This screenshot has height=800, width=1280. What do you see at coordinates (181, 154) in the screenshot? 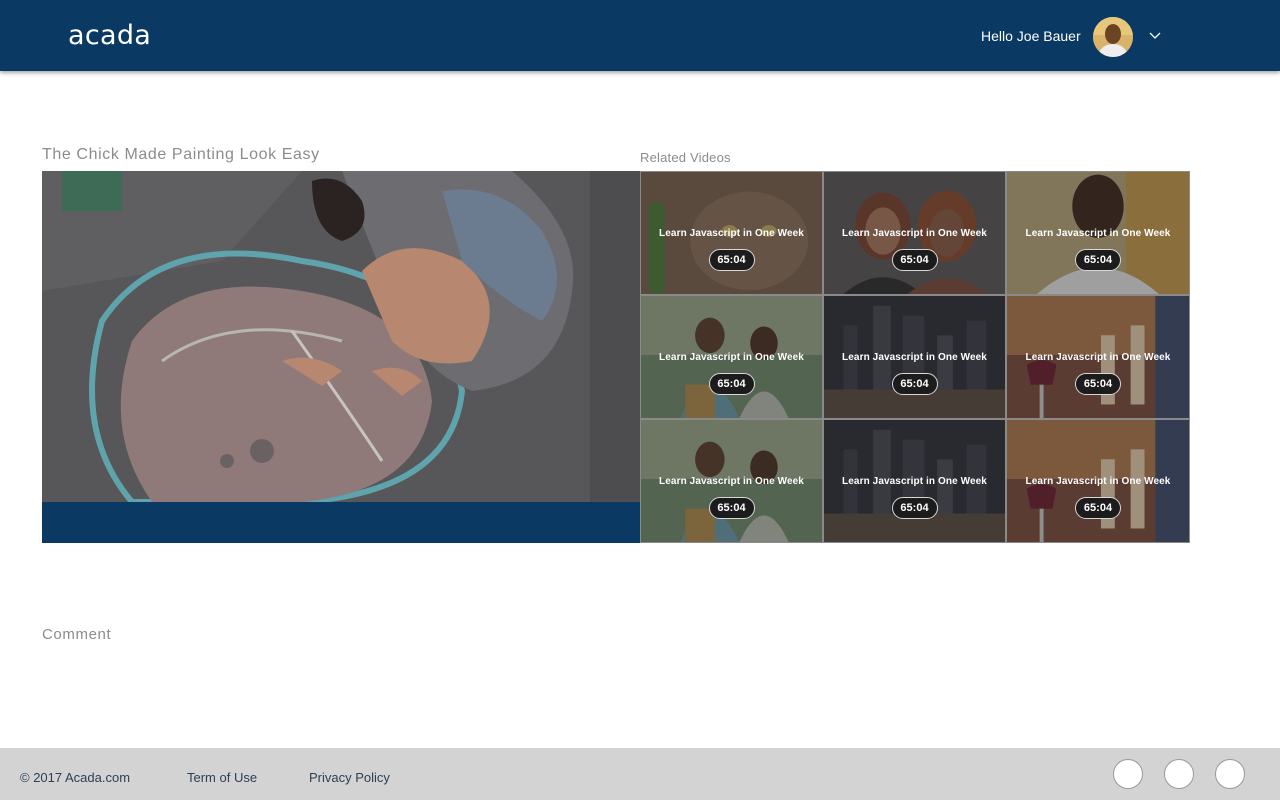
I see `video-title: The Chick Made Painting Look Easy` at bounding box center [181, 154].